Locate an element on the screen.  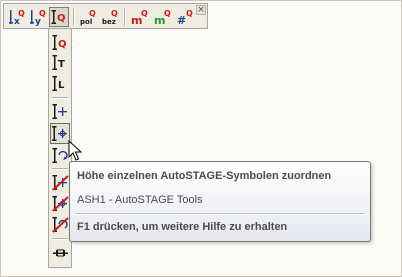
assign-cross-button is located at coordinates (60, 111).